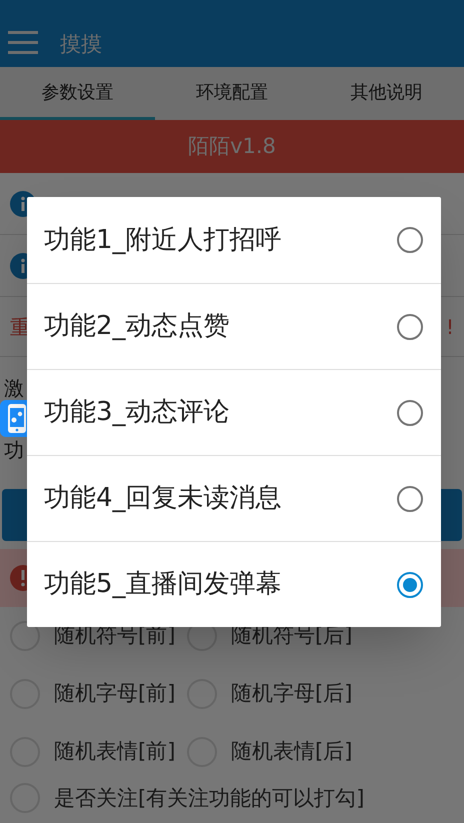  What do you see at coordinates (232, 146) in the screenshot?
I see `banner-title: 陌陌v1.8` at bounding box center [232, 146].